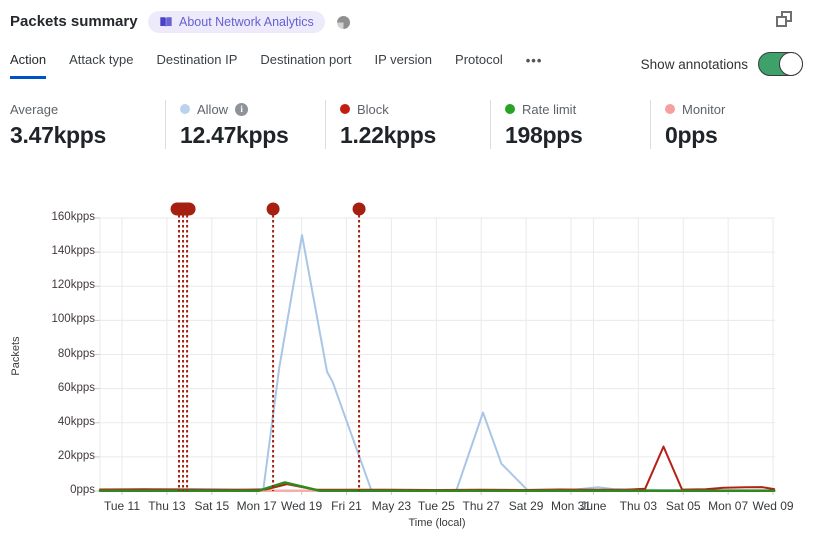 The width and height of the screenshot is (816, 545). What do you see at coordinates (166, 22) in the screenshot?
I see `book-icon` at bounding box center [166, 22].